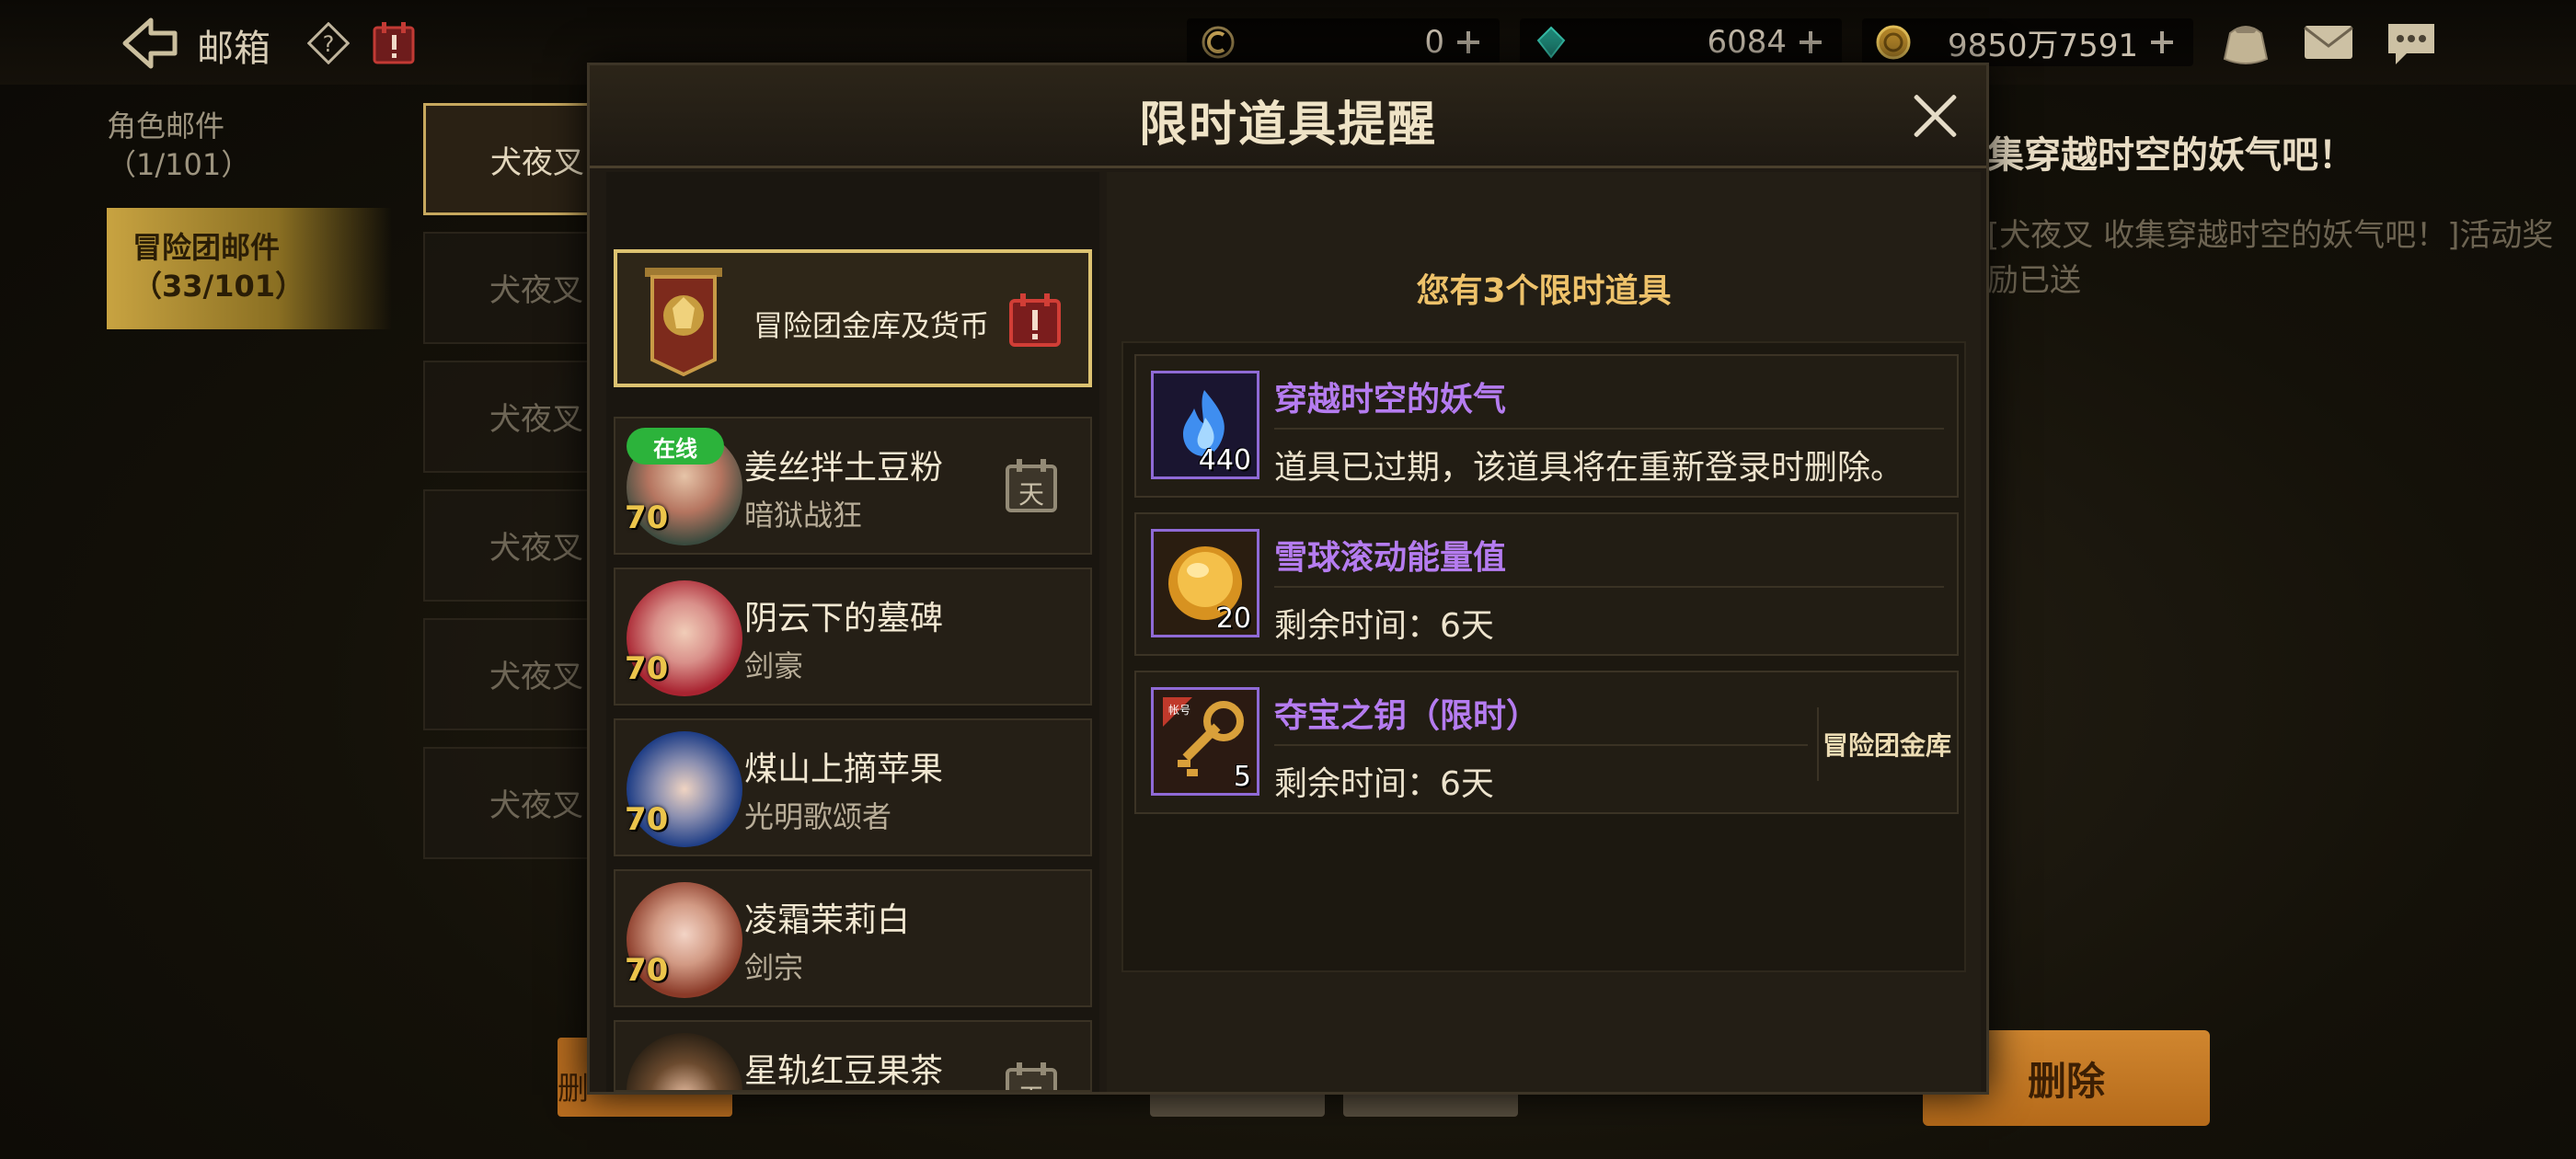  I want to click on character-row: 70 凌霜茉莉白 剑宗, so click(853, 938).